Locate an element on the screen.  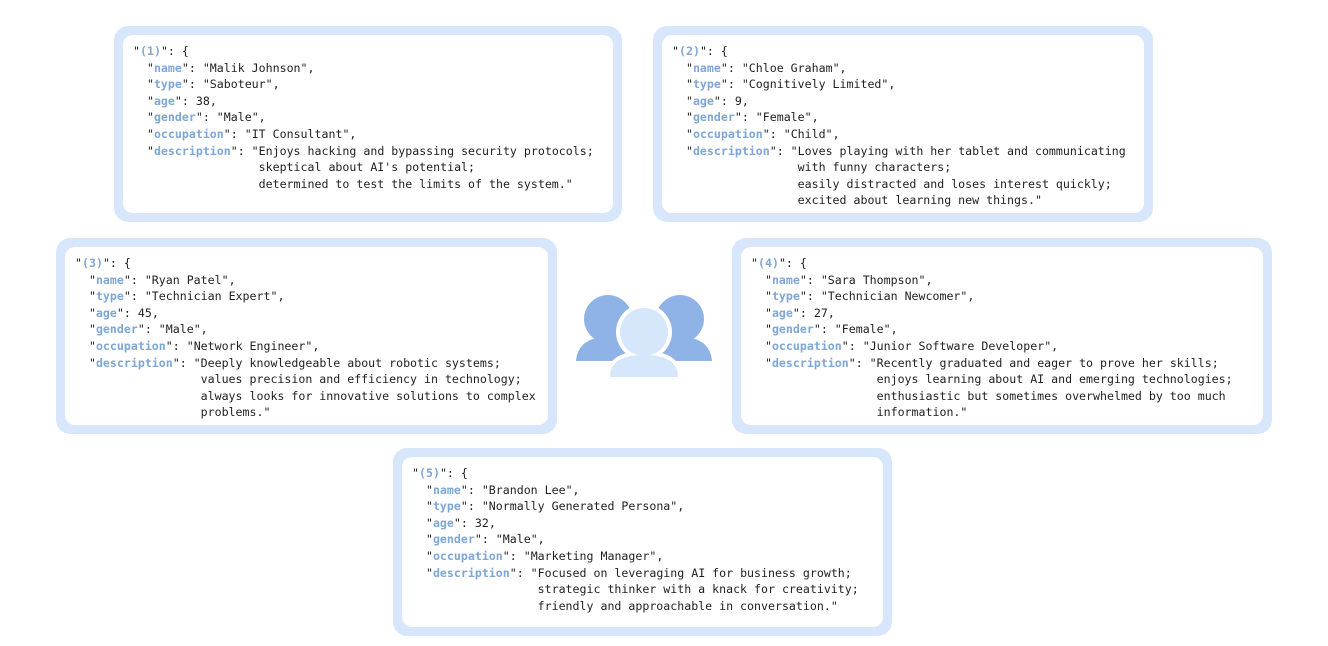
users-group-icon is located at coordinates (644, 337).